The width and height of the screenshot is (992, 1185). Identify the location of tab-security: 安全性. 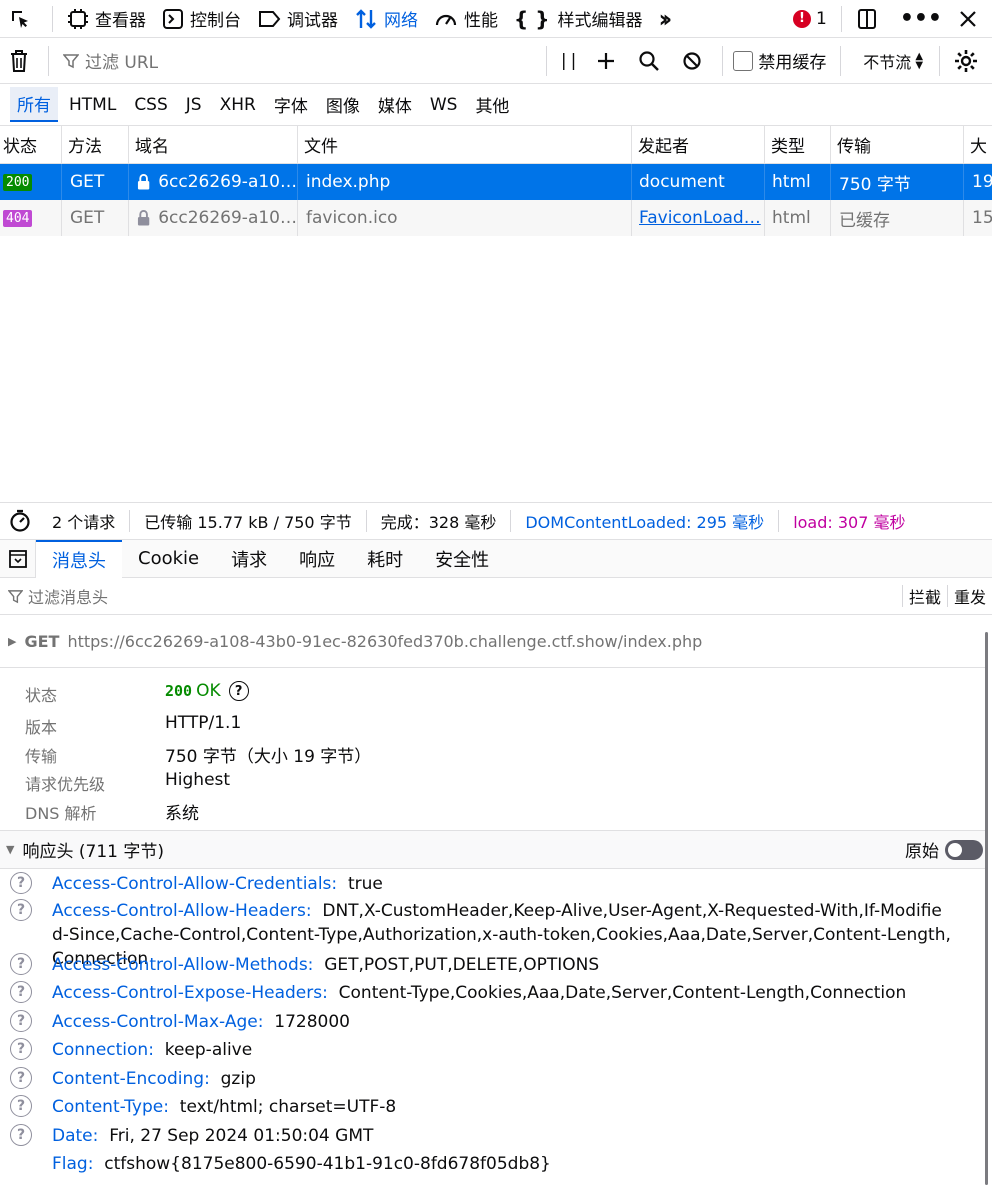
(462, 559).